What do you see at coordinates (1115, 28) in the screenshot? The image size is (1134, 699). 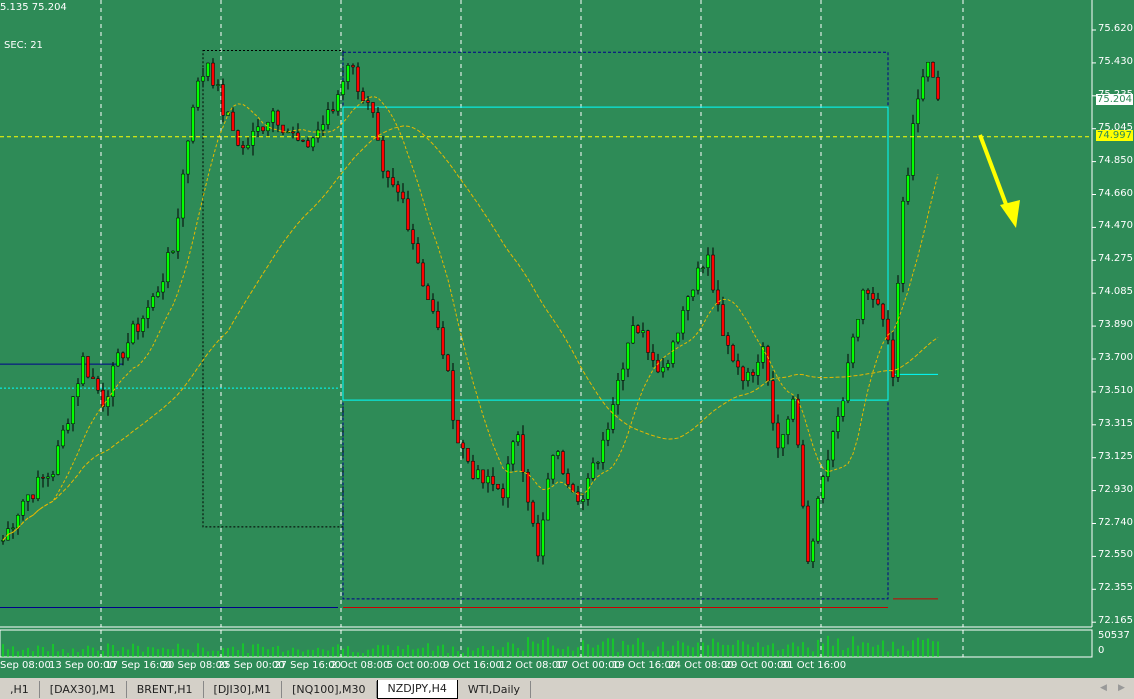 I see `price-label: 75.620` at bounding box center [1115, 28].